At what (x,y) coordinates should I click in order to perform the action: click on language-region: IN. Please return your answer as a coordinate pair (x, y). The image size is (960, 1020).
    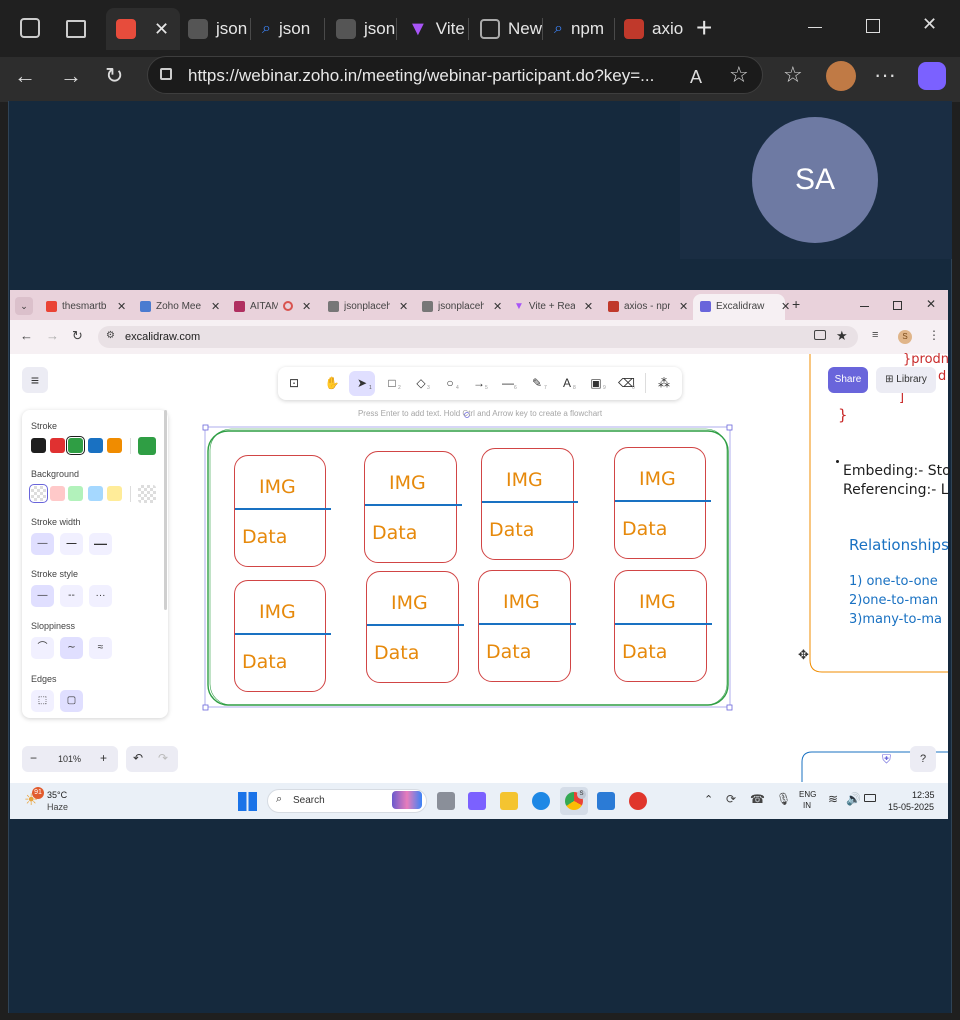
    Looking at the image, I should click on (807, 805).